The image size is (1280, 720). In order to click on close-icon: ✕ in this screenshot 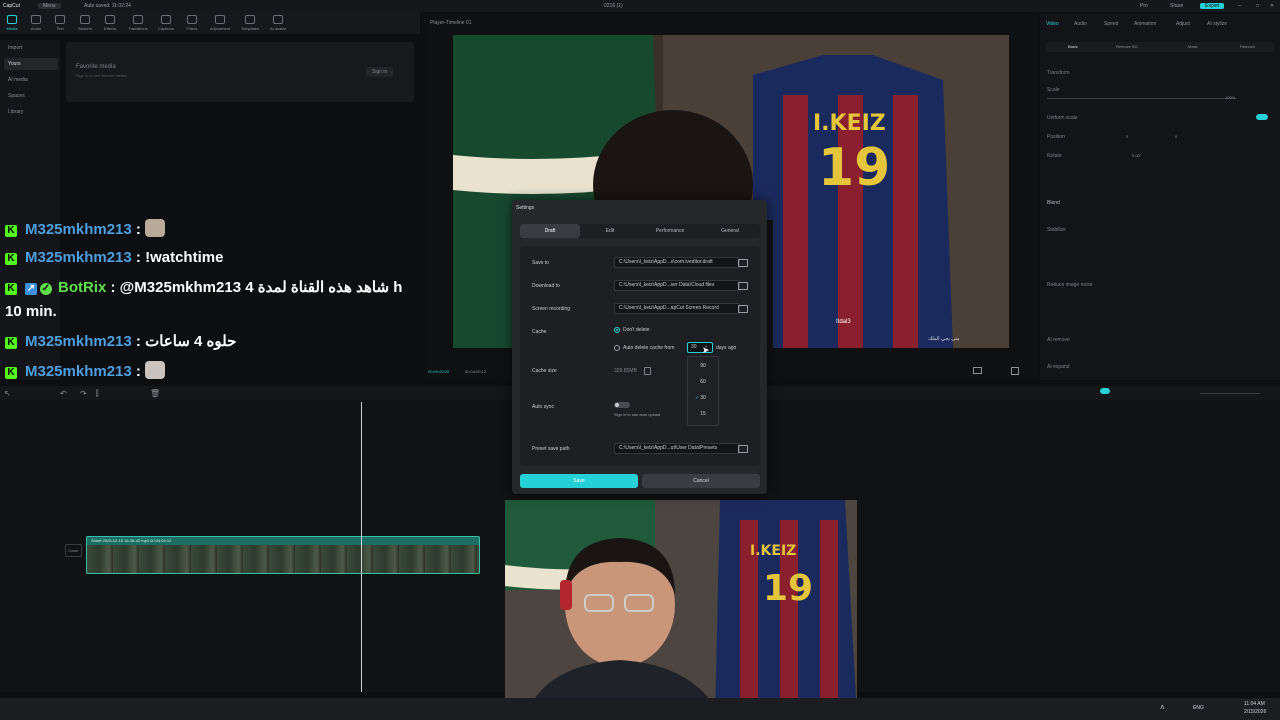, I will do `click(1272, 6)`.